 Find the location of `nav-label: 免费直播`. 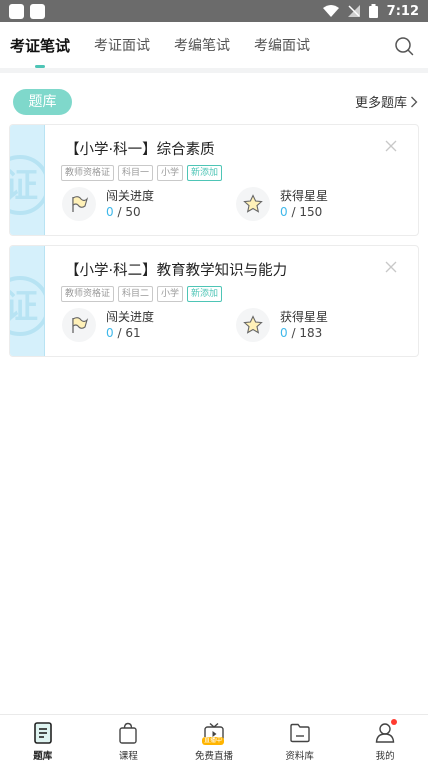

nav-label: 免费直播 is located at coordinates (213, 756).